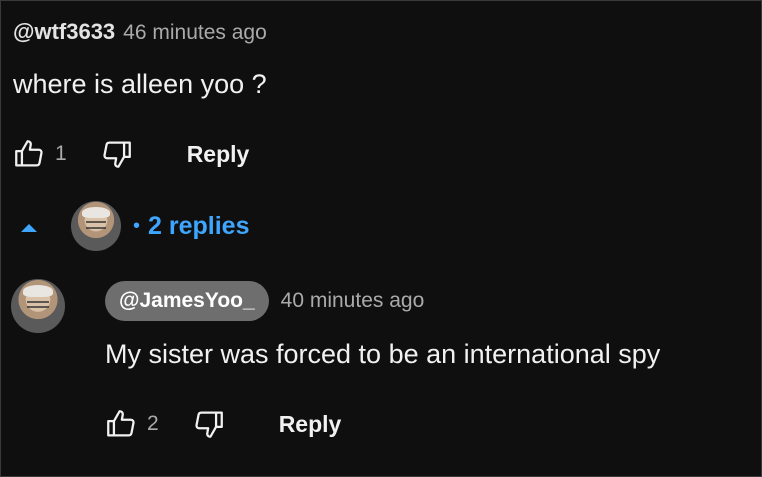  Describe the element at coordinates (195, 33) in the screenshot. I see `comment-timestamp: 46 minutes ago` at that location.